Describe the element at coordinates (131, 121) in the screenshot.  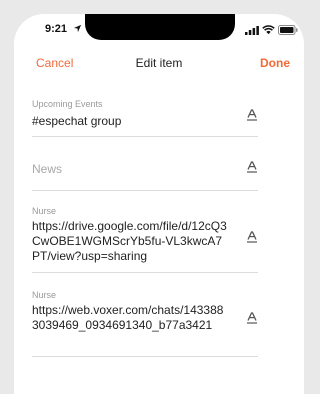
I see `field-value-input: #espechat group` at that location.